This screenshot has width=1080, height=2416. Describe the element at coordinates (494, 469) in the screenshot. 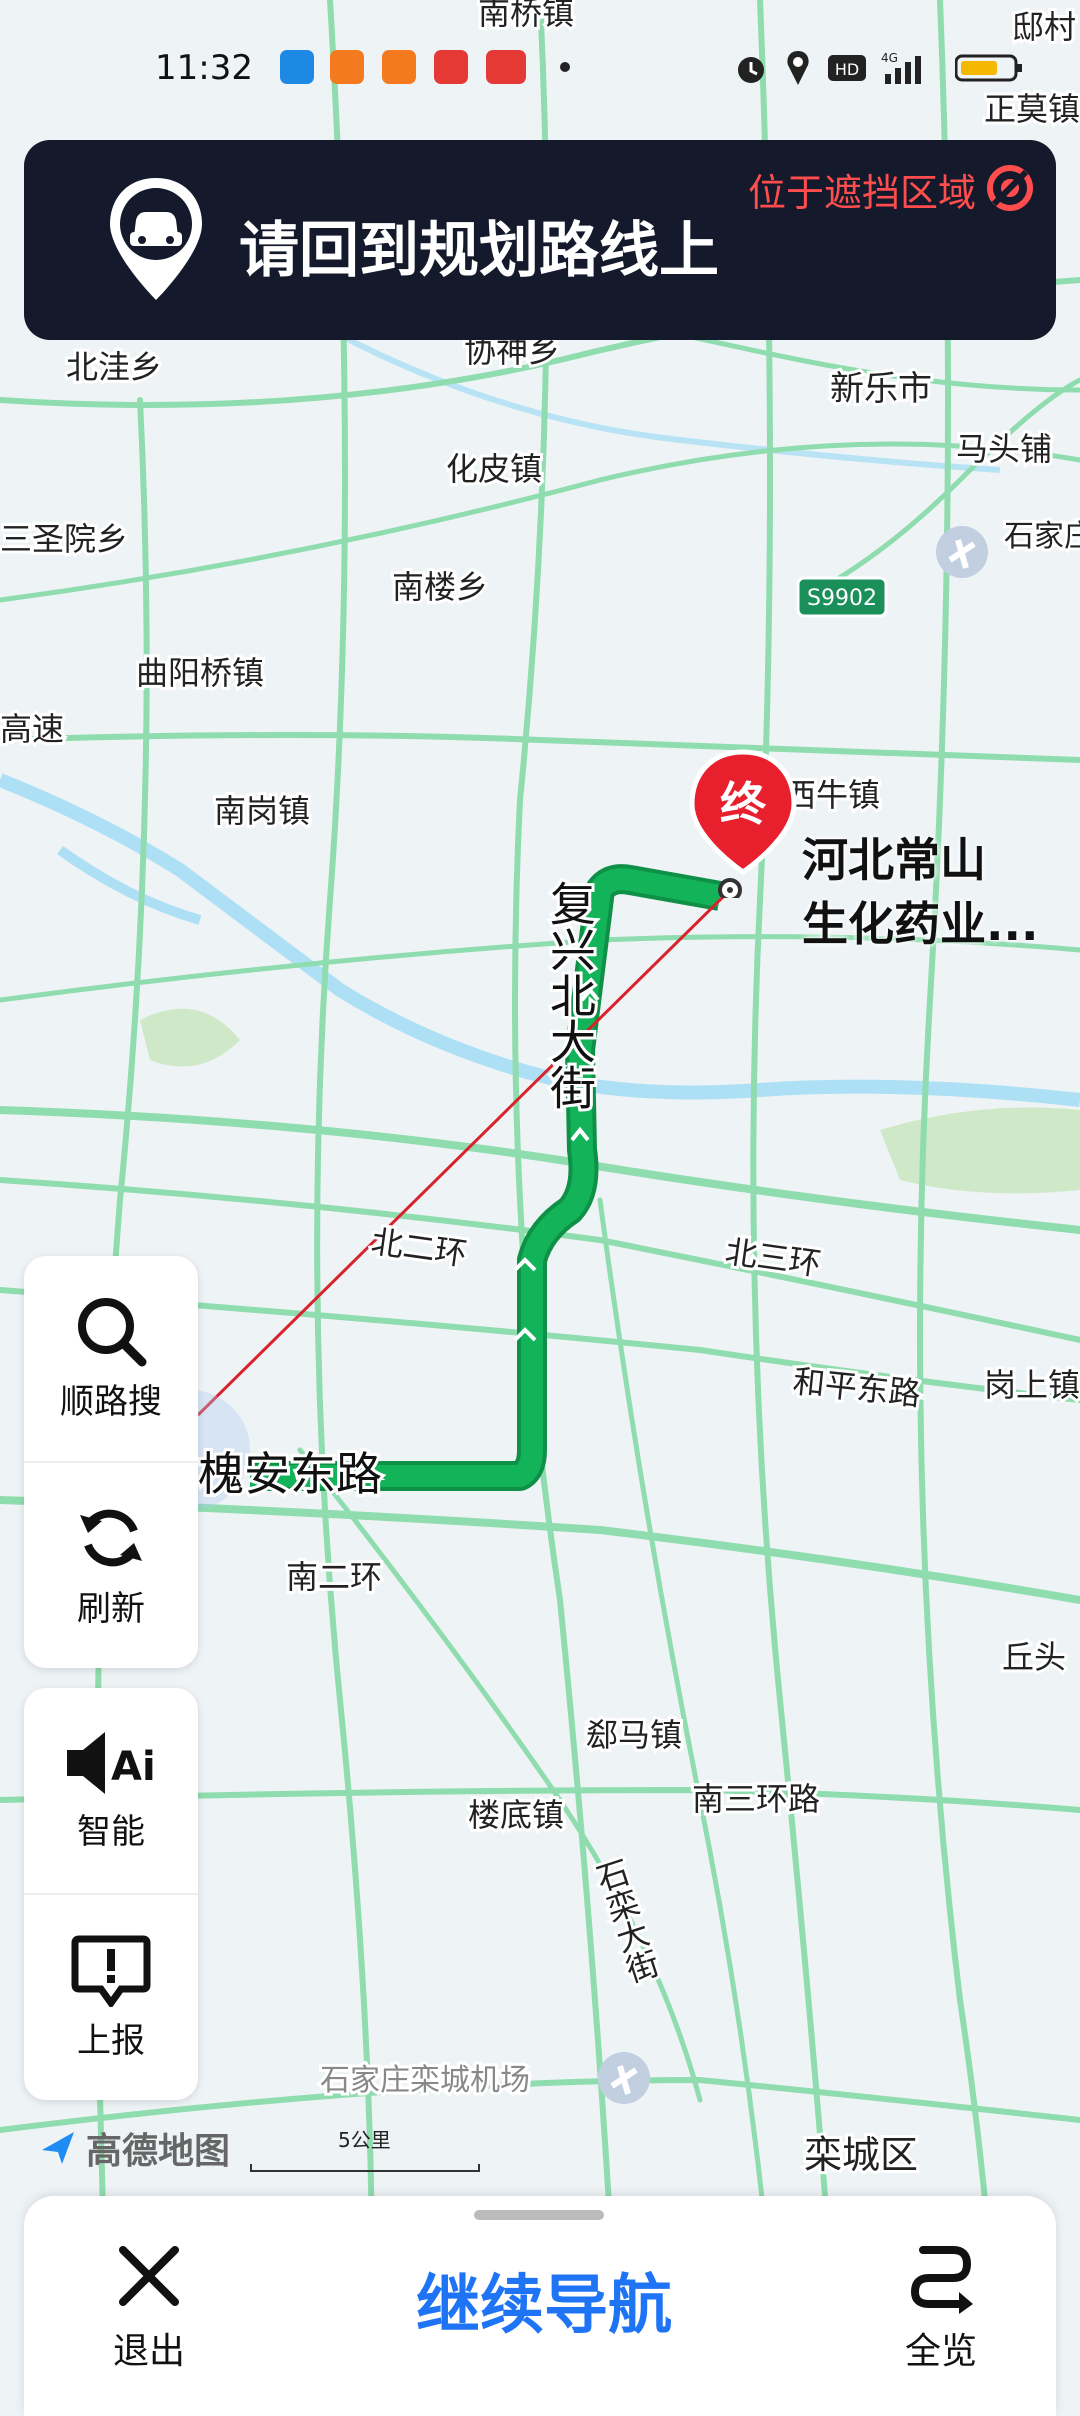

I see `map-label: 化皮镇` at that location.